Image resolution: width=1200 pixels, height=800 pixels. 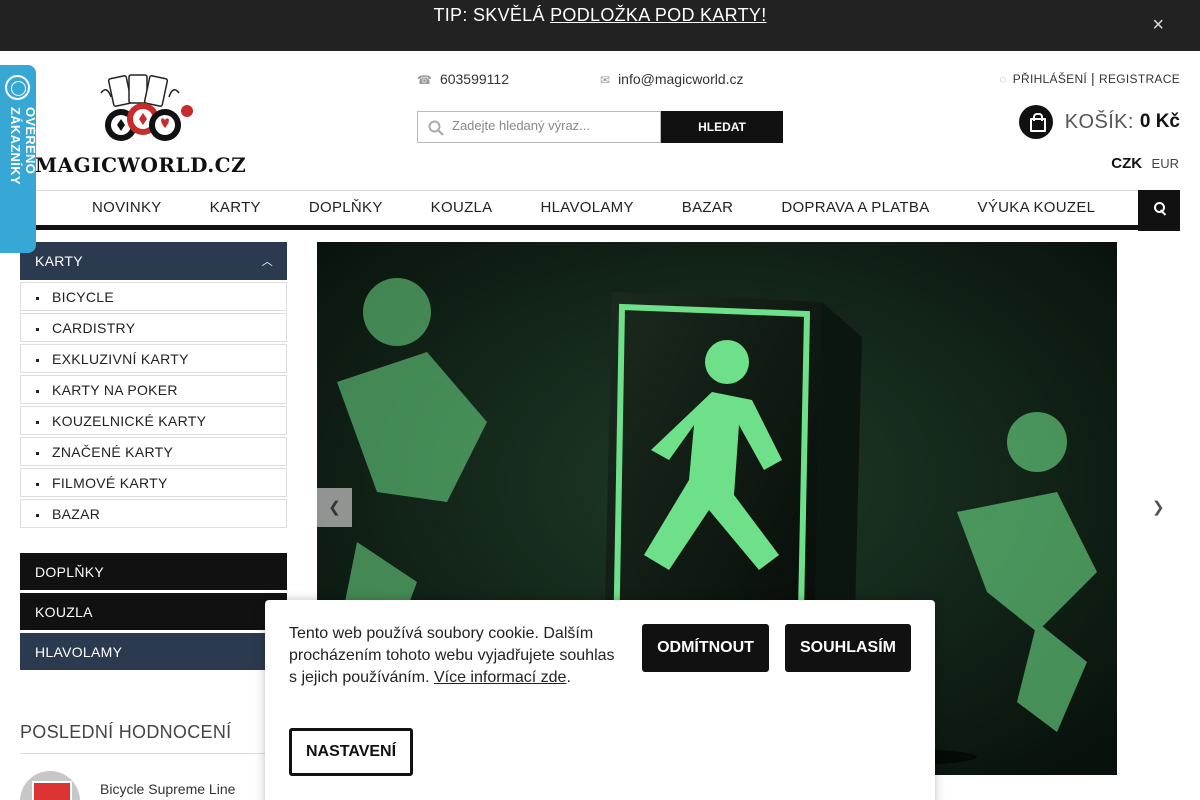 I want to click on email-contact: ✉ info@magicworld.cz, so click(x=672, y=79).